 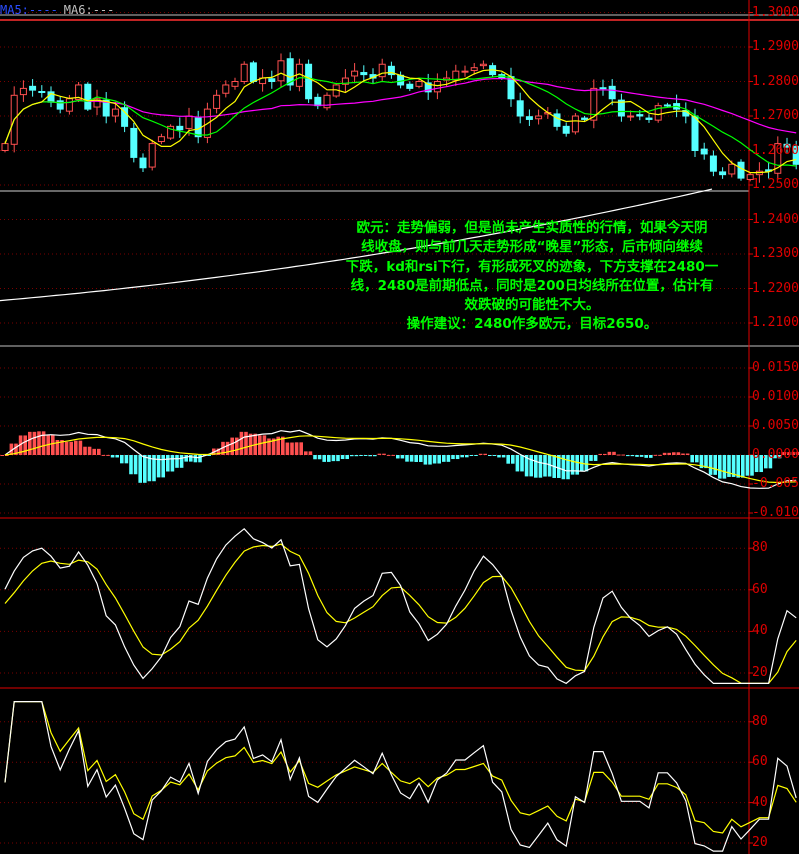 I want to click on rsi-tick-label: 60, so click(x=760, y=762).